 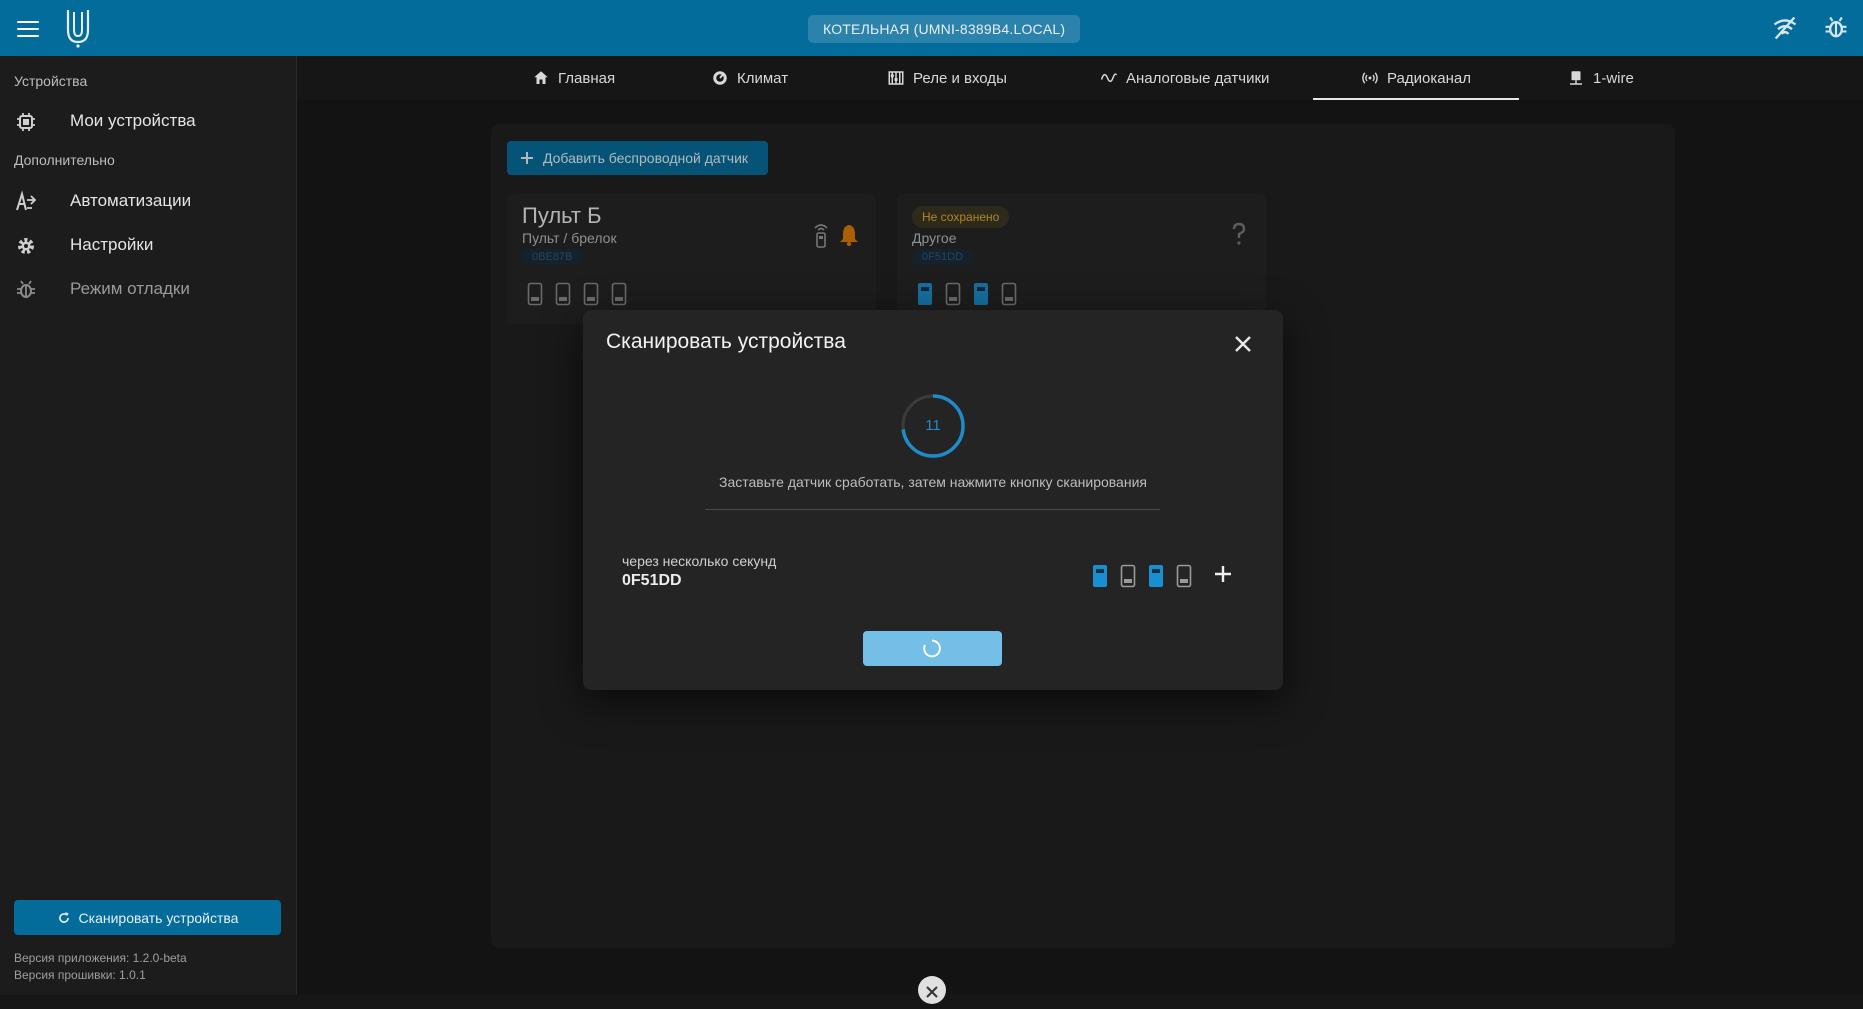 I want to click on debug-icon, so click(x=1836, y=28).